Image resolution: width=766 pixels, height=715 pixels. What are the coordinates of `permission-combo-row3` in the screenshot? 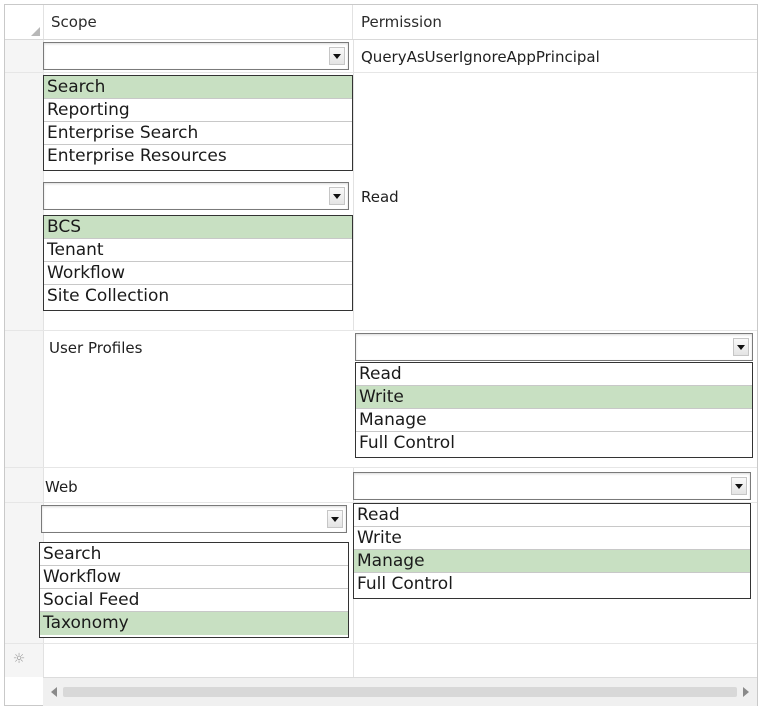 It's located at (554, 347).